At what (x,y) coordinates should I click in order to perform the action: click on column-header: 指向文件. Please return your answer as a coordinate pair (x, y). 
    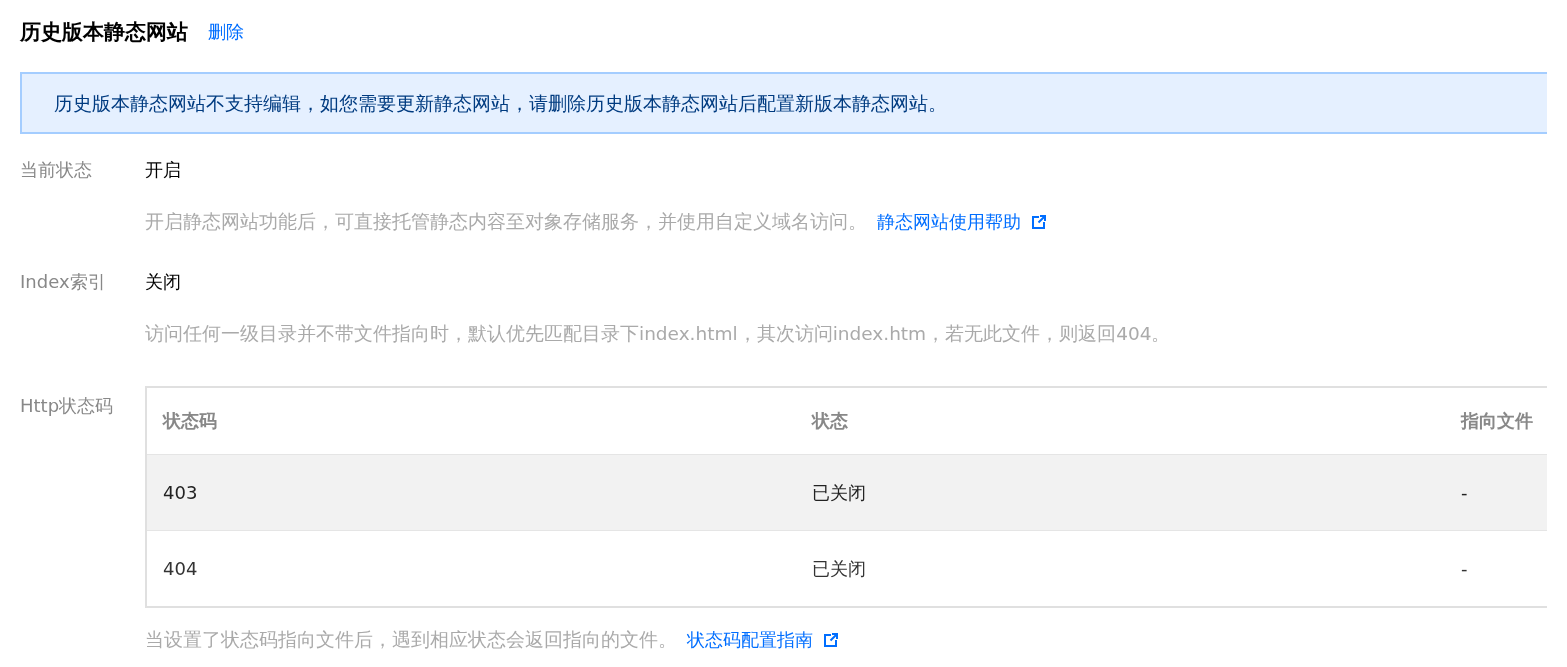
    Looking at the image, I should click on (1496, 421).